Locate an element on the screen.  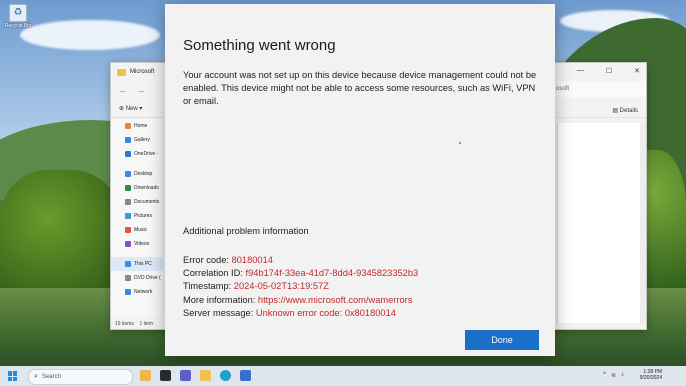
gallery-icon is located at coordinates (128, 140).